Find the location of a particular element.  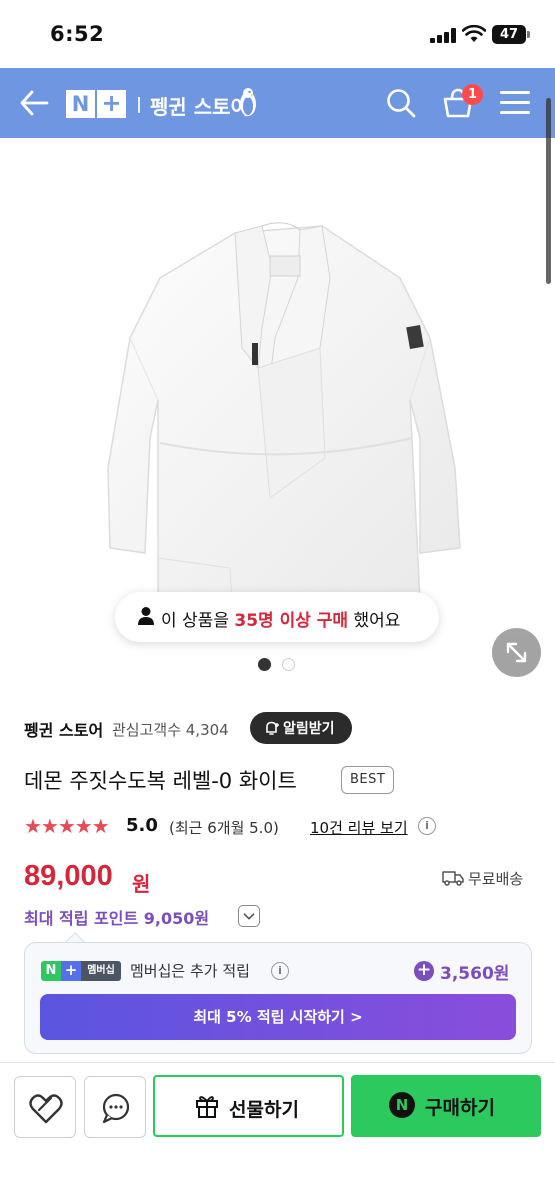

alert-subscribe-label: 알림받기 is located at coordinates (309, 729).